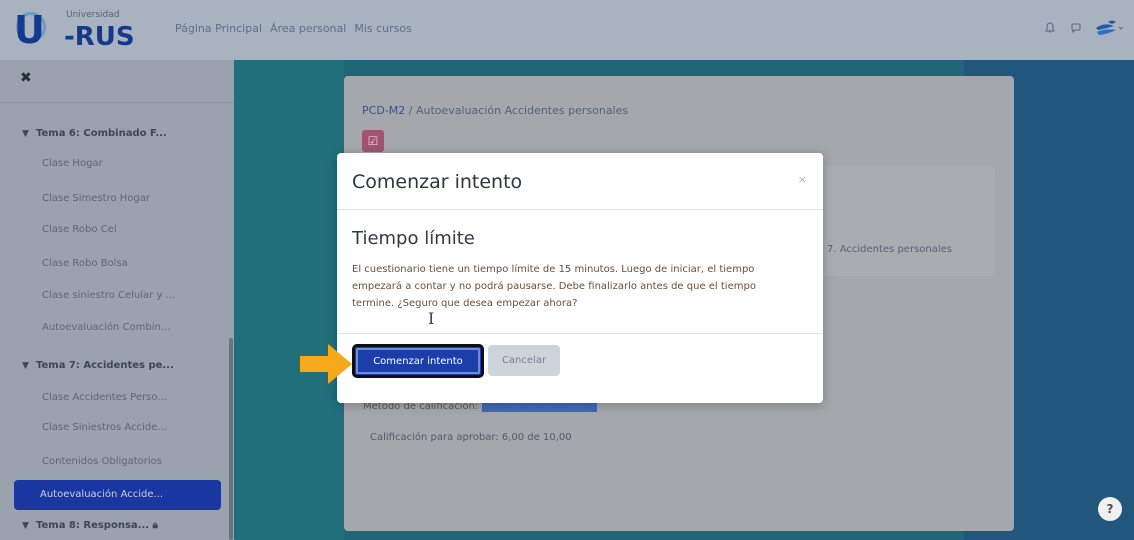 This screenshot has width=1134, height=540. Describe the element at coordinates (890, 249) in the screenshot. I see `activity-info-text: 7. Accidentes personales` at that location.